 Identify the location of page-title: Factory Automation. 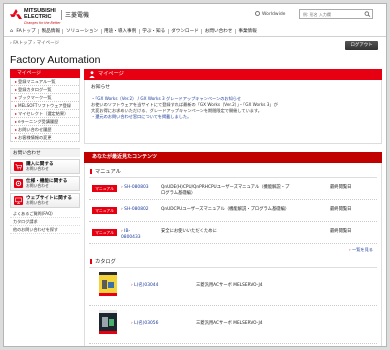
(55, 60).